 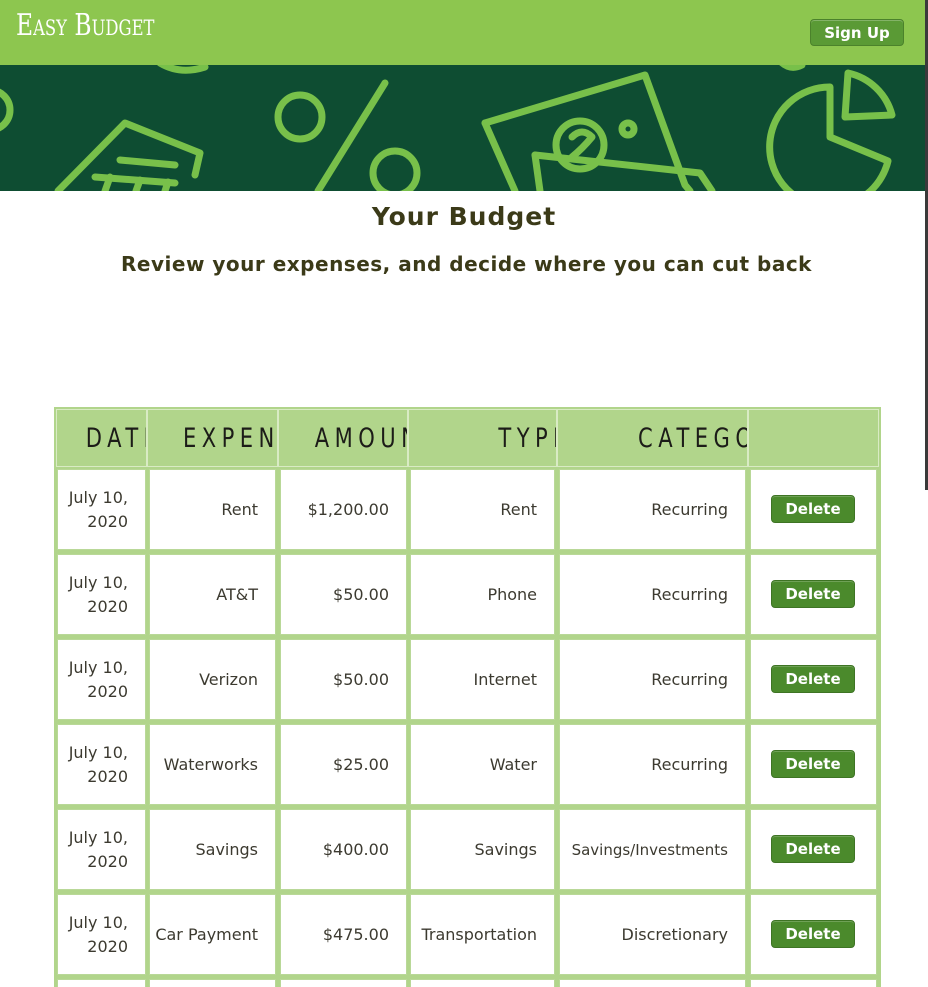 I want to click on table-cell-expense: Verizon, so click(x=212, y=679).